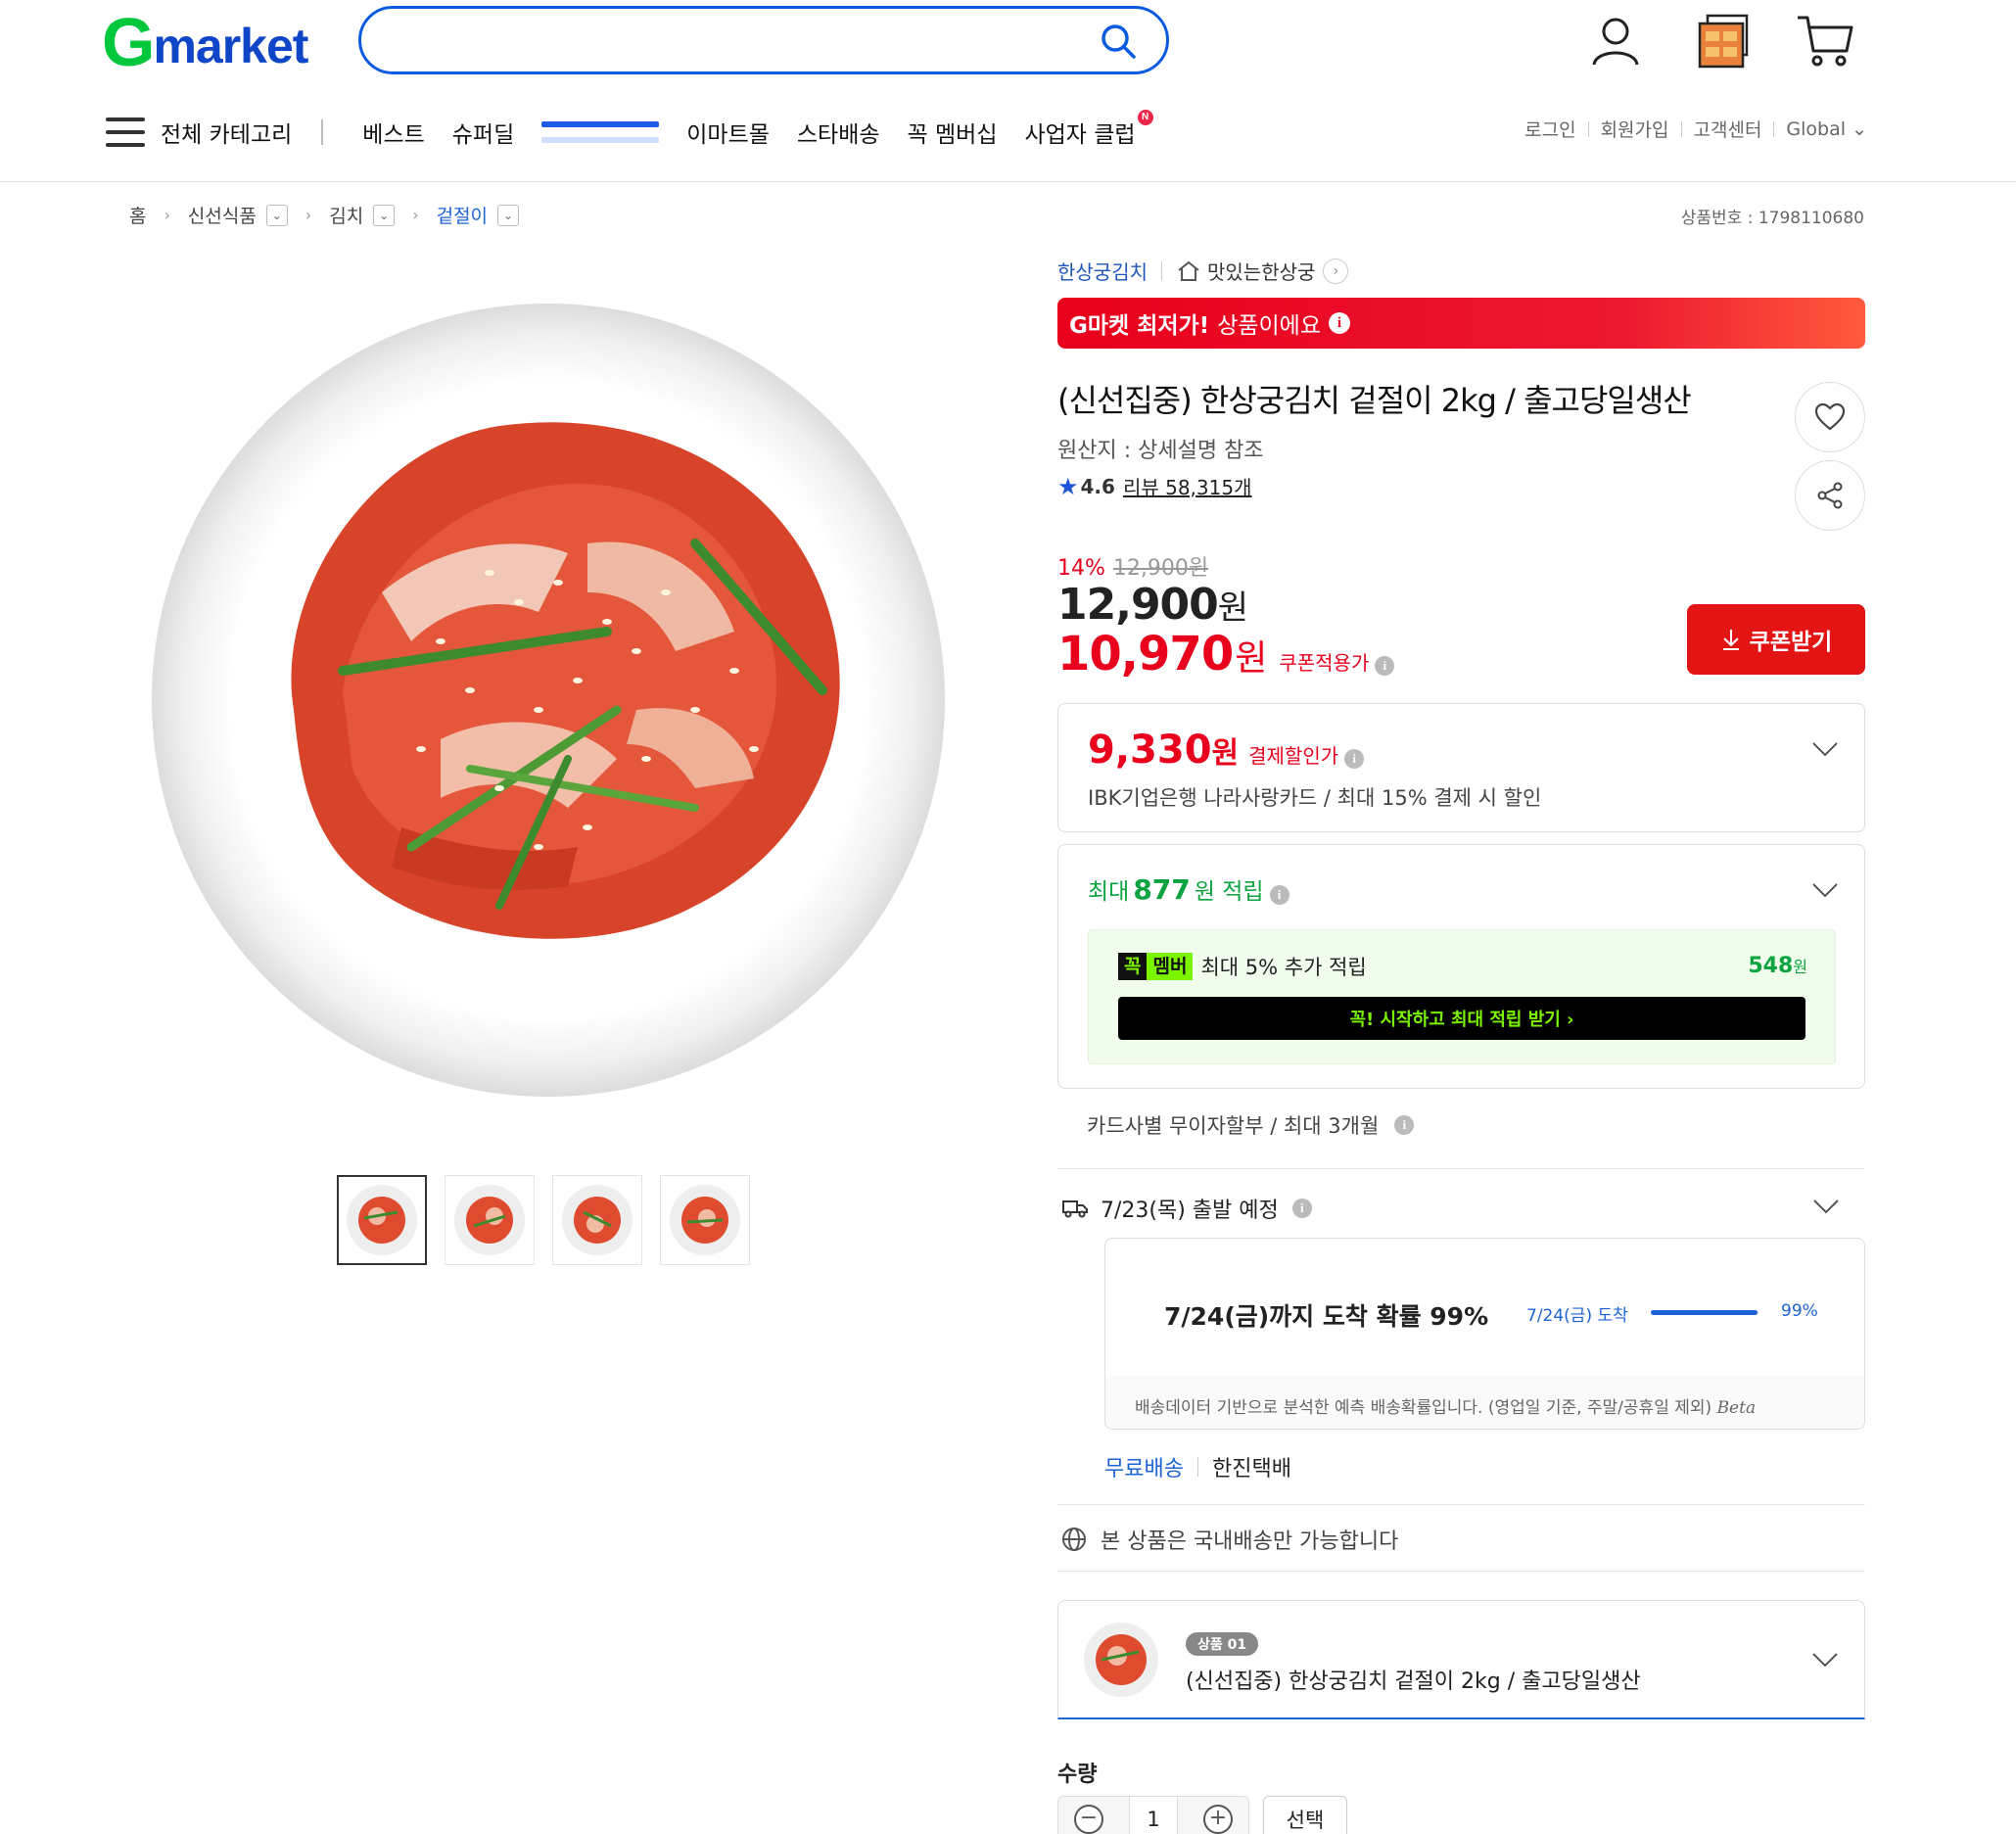 The image size is (2016, 1834). What do you see at coordinates (600, 132) in the screenshot?
I see `nav-promo-banner` at bounding box center [600, 132].